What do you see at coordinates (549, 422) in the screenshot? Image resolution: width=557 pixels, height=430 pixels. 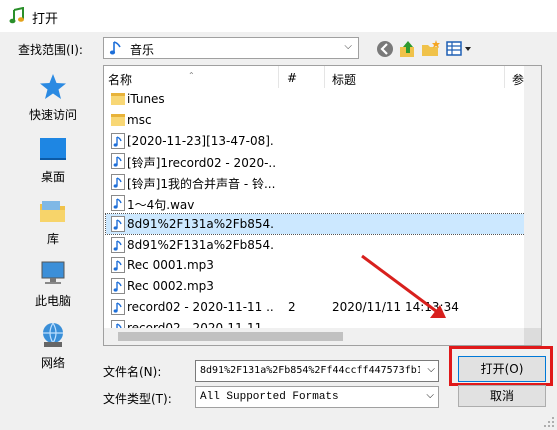 I see `resize-grip-icon` at bounding box center [549, 422].